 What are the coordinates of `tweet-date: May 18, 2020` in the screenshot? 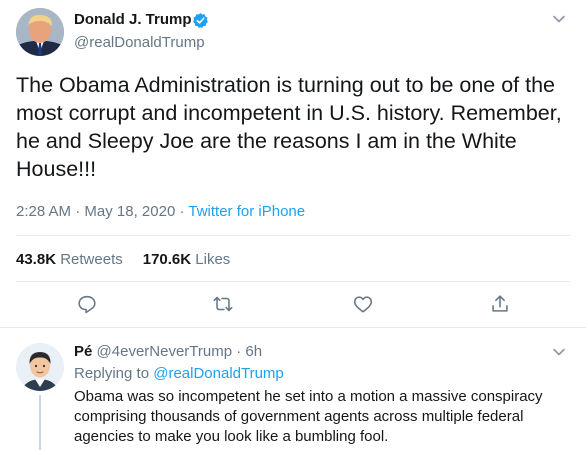 It's located at (129, 211).